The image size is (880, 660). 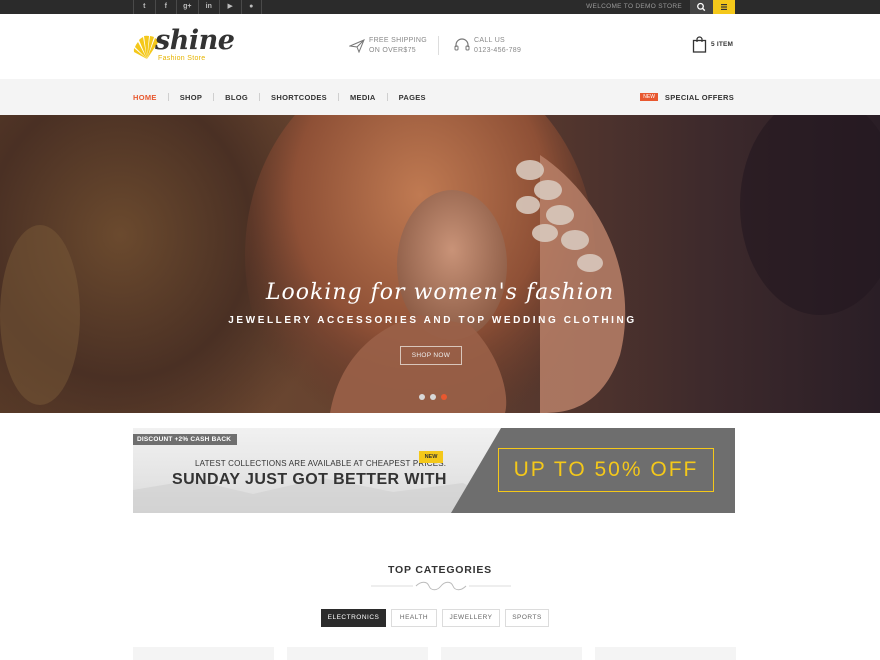 What do you see at coordinates (441, 586) in the screenshot?
I see `ornament-divider` at bounding box center [441, 586].